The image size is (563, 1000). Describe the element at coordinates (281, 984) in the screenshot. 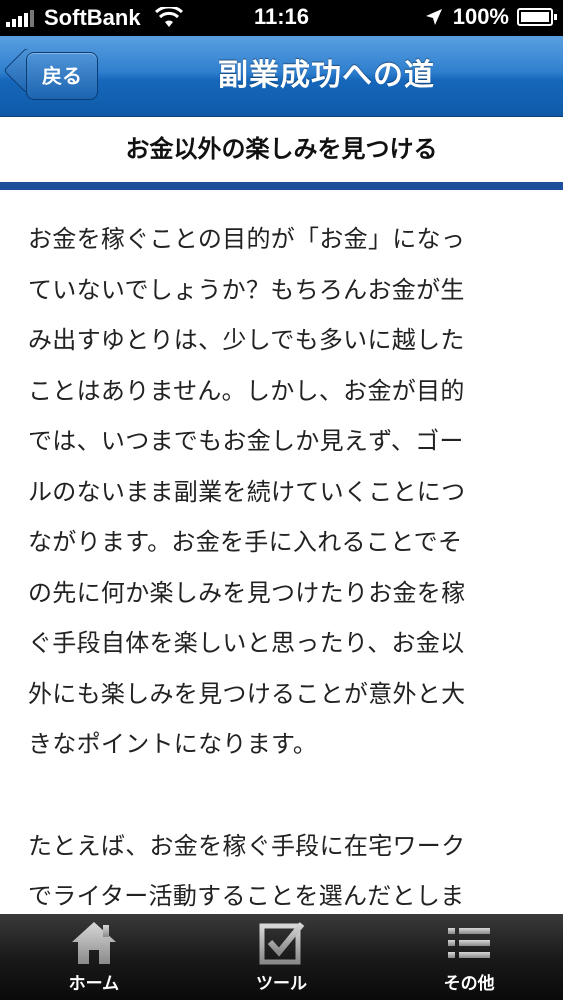

I see `tab-tools-label: ツール` at that location.